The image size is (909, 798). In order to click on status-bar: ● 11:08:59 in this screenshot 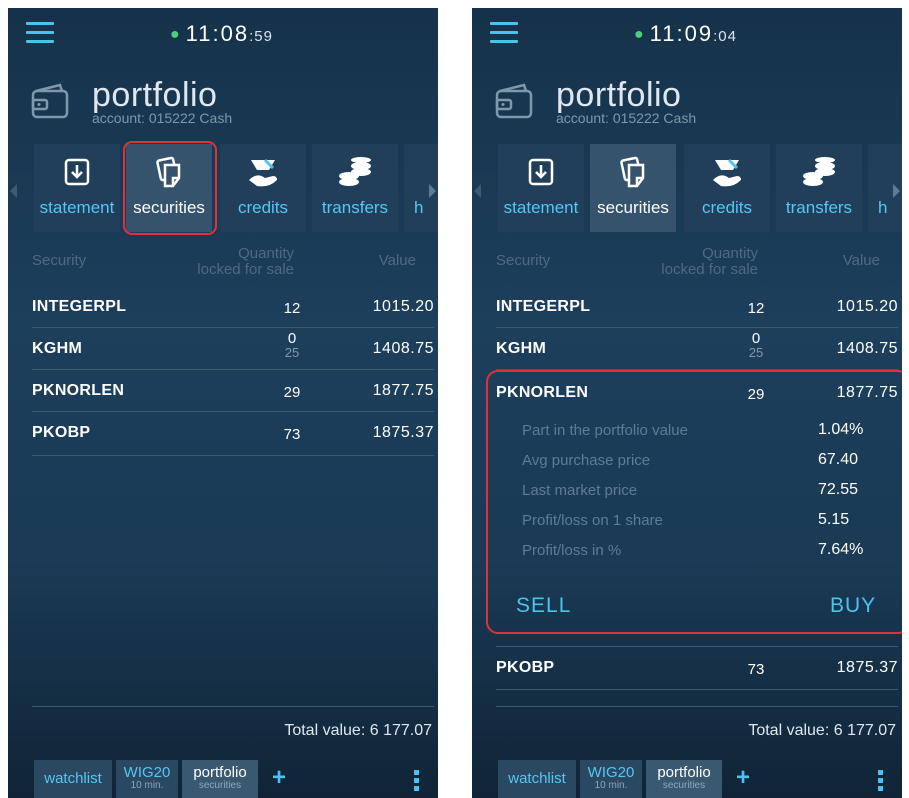, I will do `click(223, 38)`.